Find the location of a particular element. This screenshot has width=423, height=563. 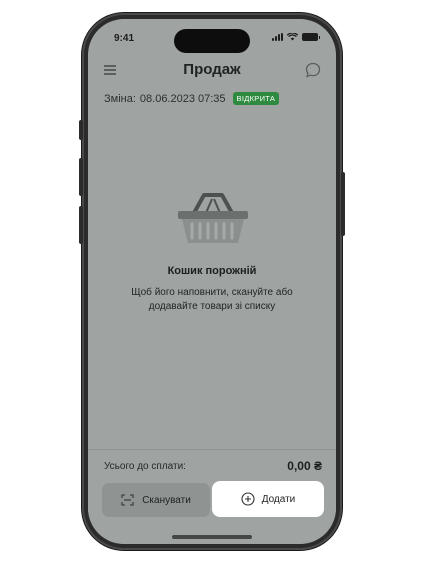

phone-power-button is located at coordinates (343, 204).